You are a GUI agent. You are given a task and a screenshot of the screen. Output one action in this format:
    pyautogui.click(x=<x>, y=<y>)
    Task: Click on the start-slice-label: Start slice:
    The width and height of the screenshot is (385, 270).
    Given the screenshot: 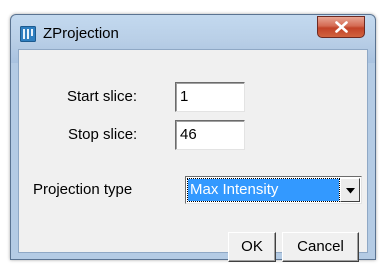 What is the action you would take?
    pyautogui.click(x=102, y=96)
    